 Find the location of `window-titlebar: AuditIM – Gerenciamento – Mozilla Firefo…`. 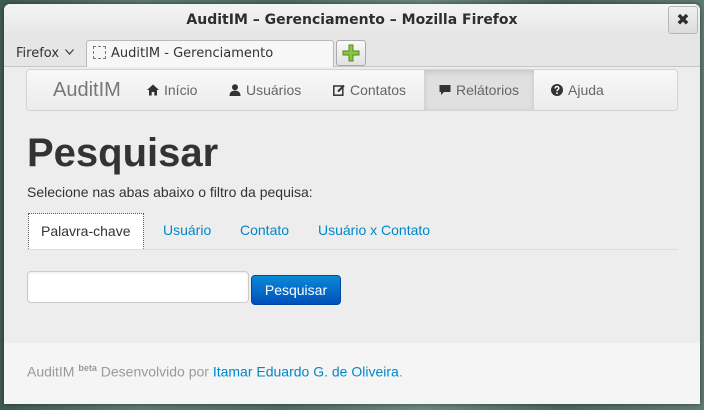

window-titlebar: AuditIM – Gerenciamento – Mozilla Firefo… is located at coordinates (352, 20).